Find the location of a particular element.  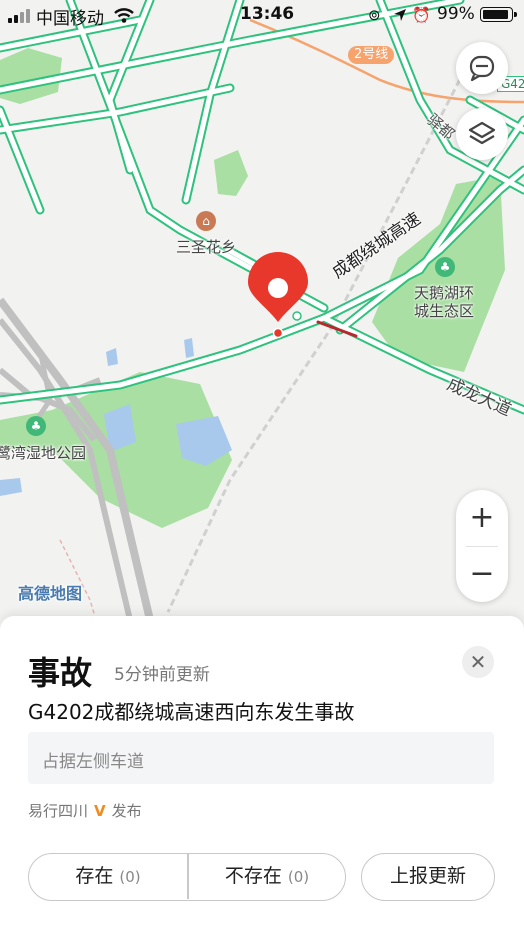

vote-not-exists-label: 不存在 is located at coordinates (253, 876).